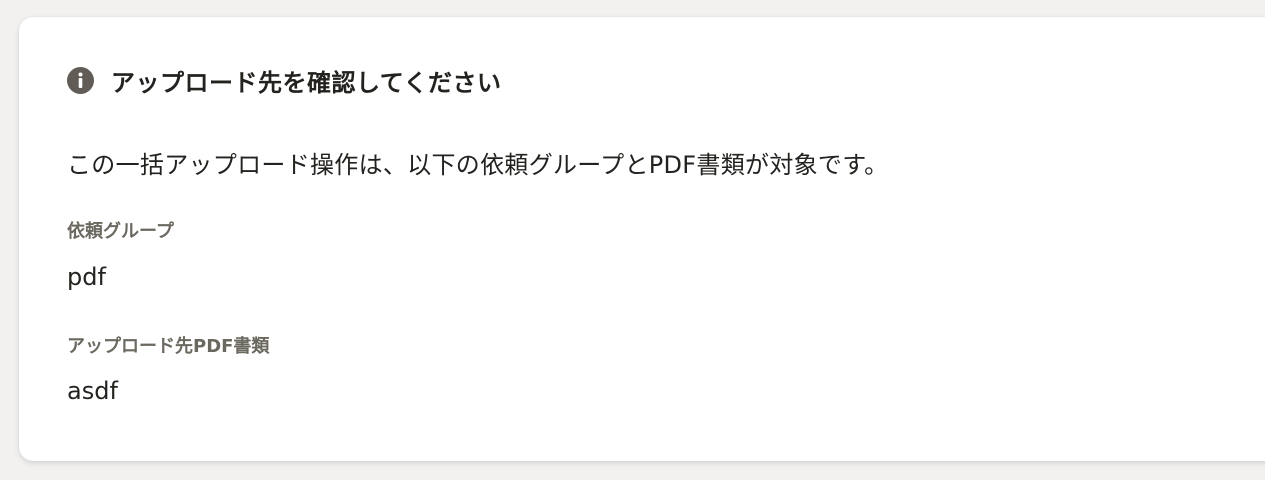 The image size is (1265, 480). I want to click on request-group-value: pdf, so click(86, 277).